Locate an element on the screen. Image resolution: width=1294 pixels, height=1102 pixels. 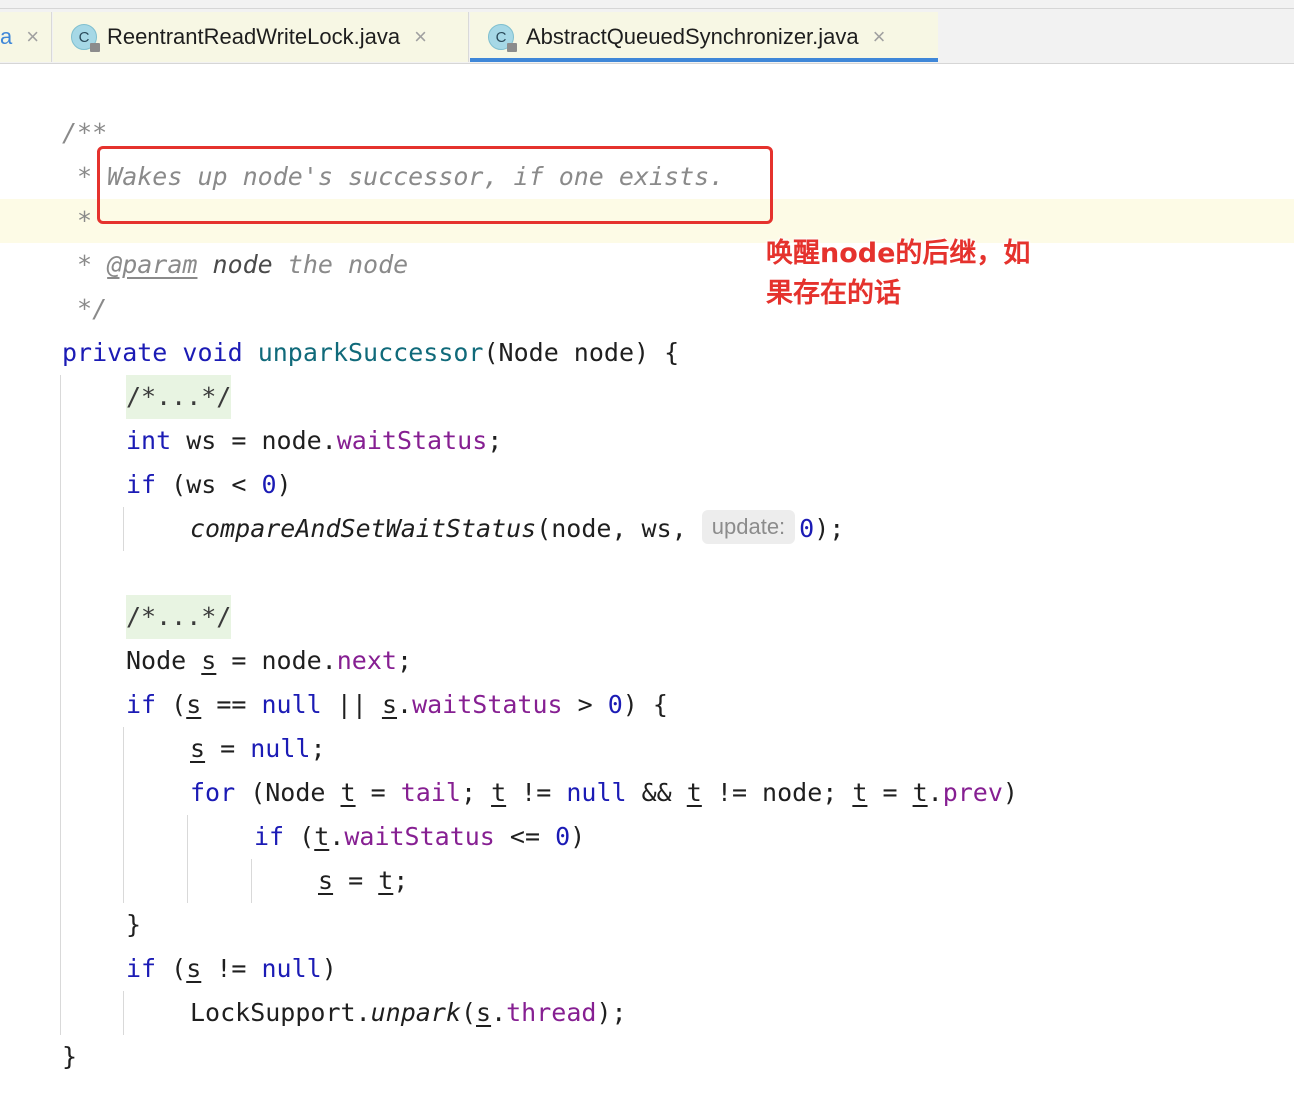
field: thread is located at coordinates (551, 1012).